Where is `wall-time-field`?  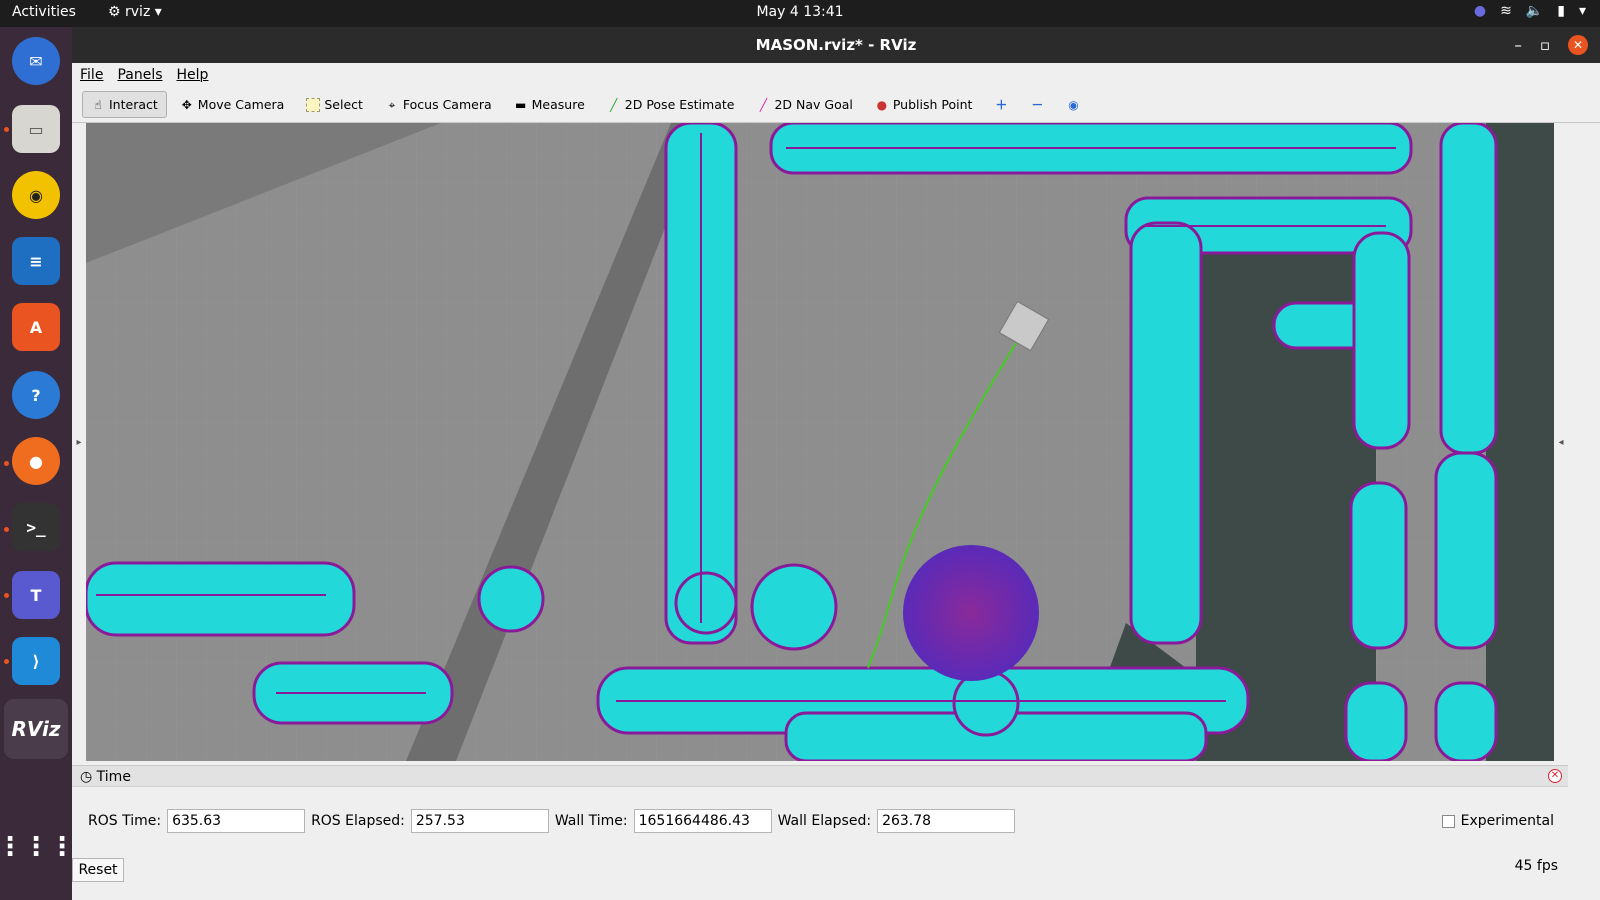 wall-time-field is located at coordinates (702, 821).